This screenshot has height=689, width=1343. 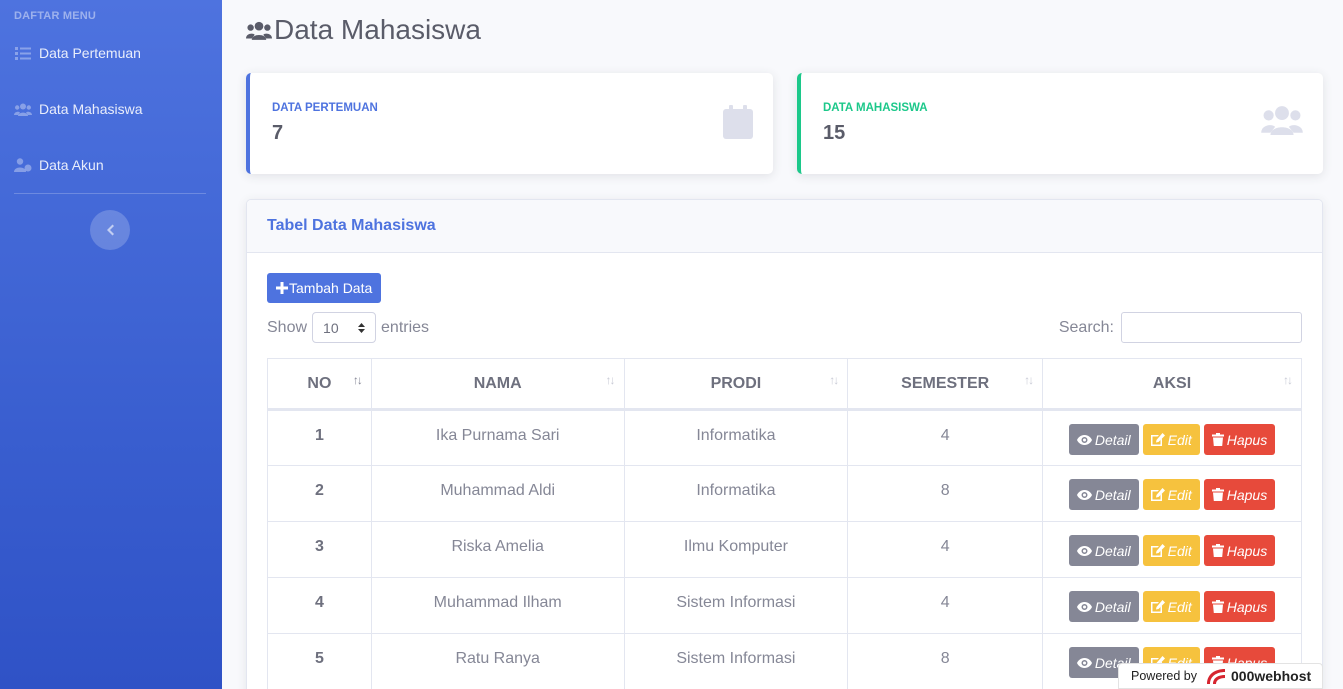 What do you see at coordinates (331, 327) in the screenshot?
I see `entries-select-value: 10` at bounding box center [331, 327].